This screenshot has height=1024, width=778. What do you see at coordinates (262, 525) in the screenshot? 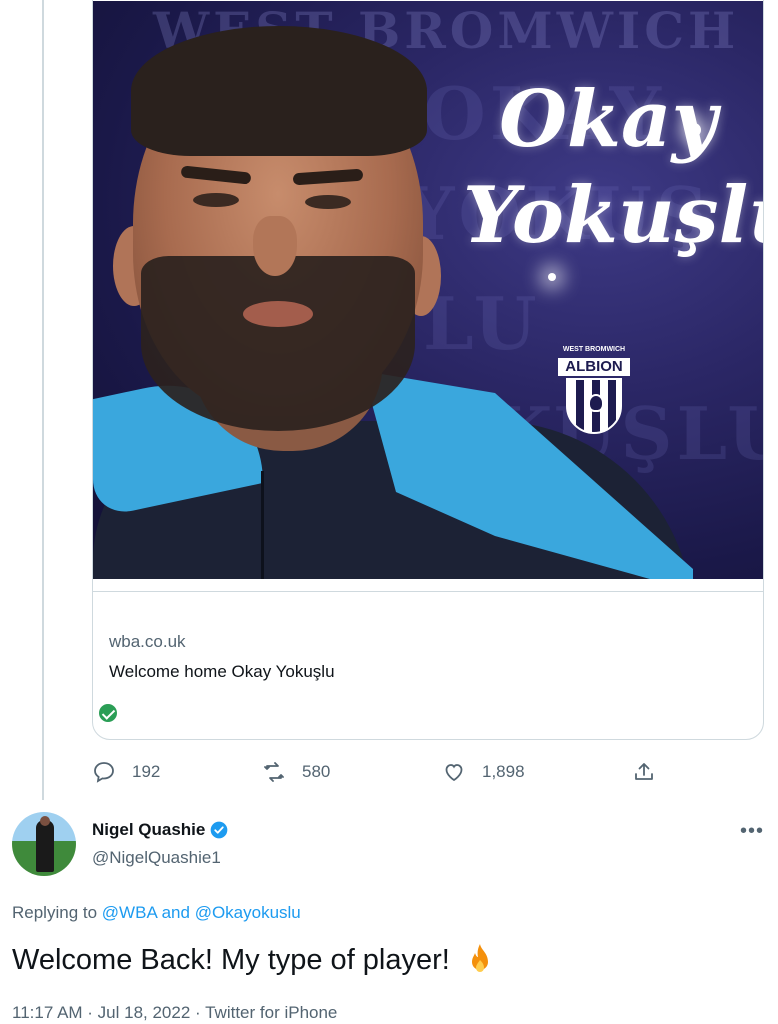
I see `zip` at bounding box center [262, 525].